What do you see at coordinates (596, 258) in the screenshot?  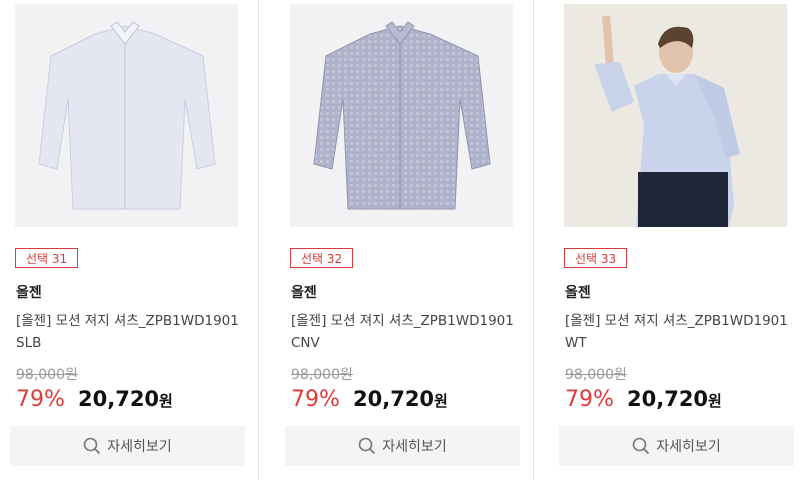 I see `selection-badge: 선택 33` at bounding box center [596, 258].